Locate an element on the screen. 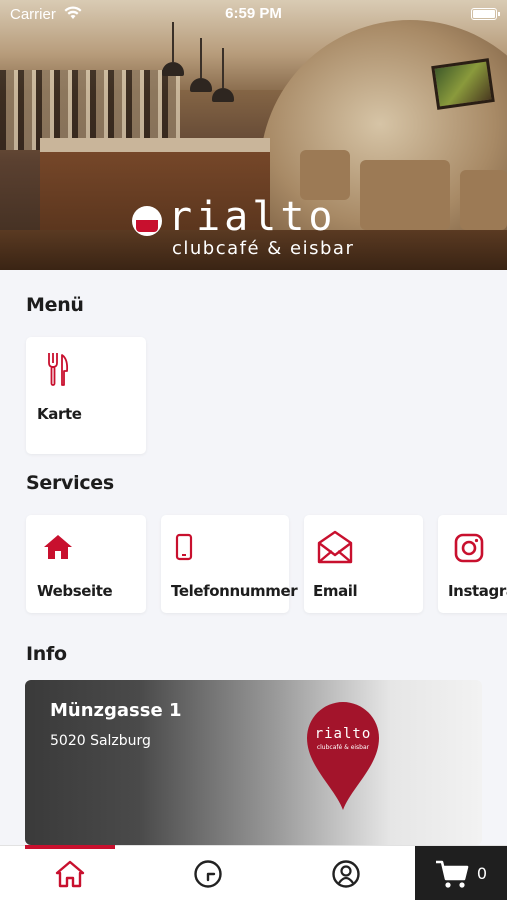  status-bar: Carrier 6:59 PM is located at coordinates (253, 14).